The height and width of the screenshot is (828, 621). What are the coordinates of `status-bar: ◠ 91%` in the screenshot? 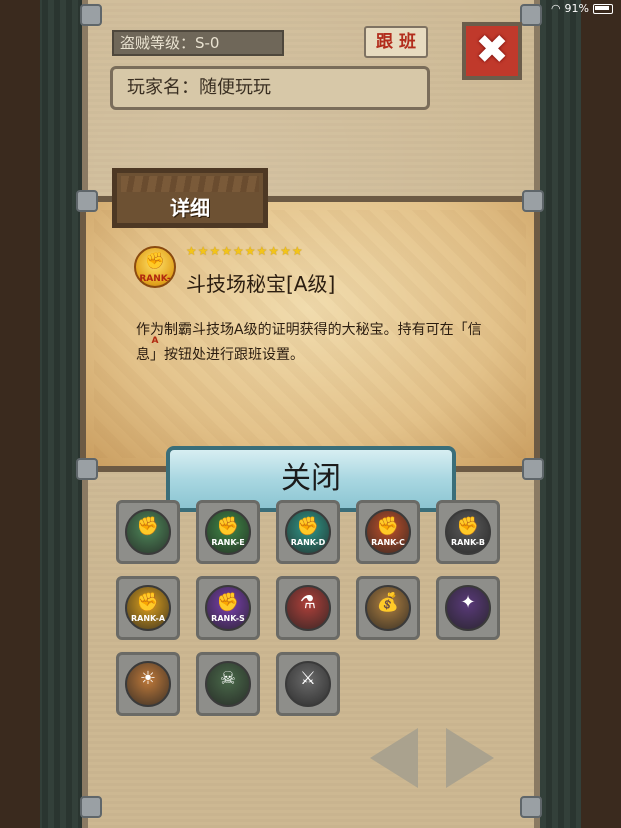 It's located at (582, 8).